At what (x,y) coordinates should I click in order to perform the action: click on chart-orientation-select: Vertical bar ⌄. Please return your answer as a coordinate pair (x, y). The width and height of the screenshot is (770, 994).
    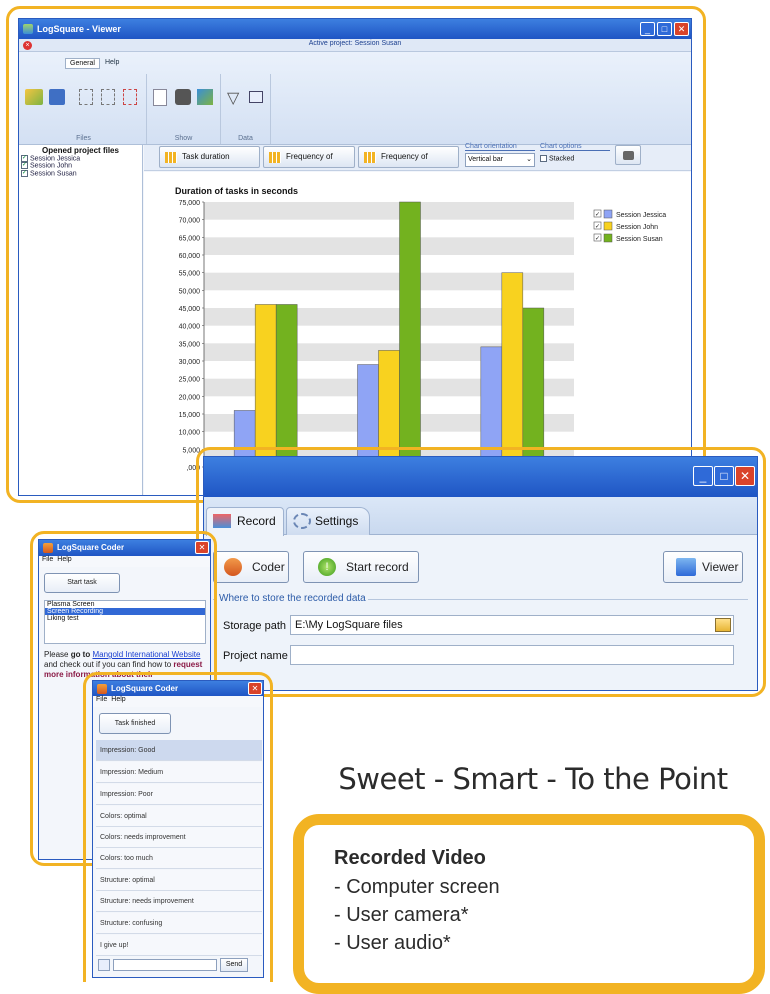
    Looking at the image, I should click on (500, 160).